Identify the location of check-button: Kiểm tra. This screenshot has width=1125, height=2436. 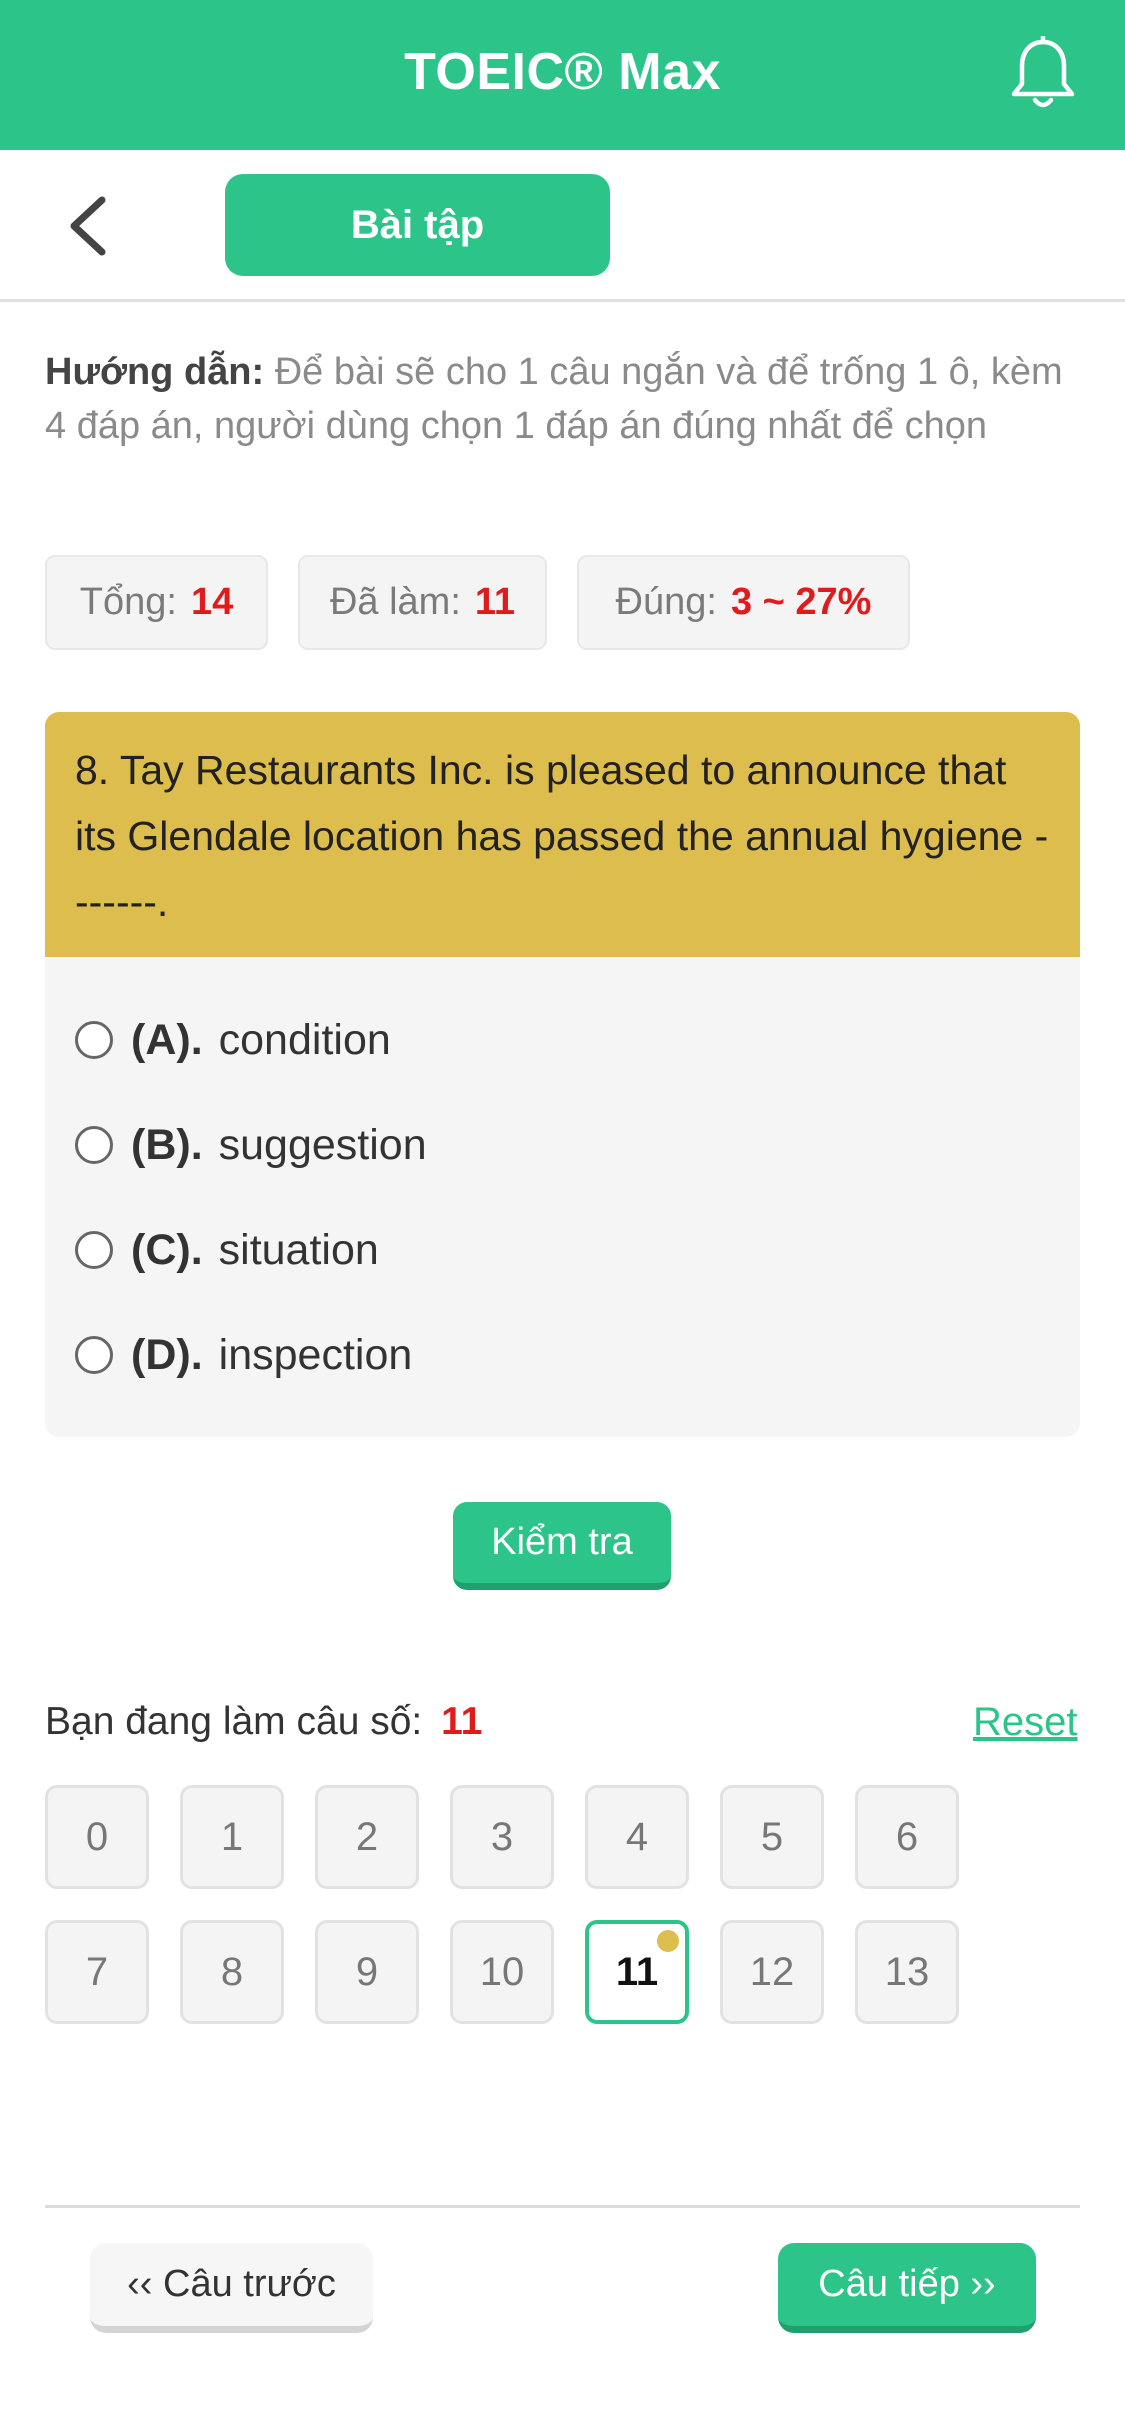
(562, 1546).